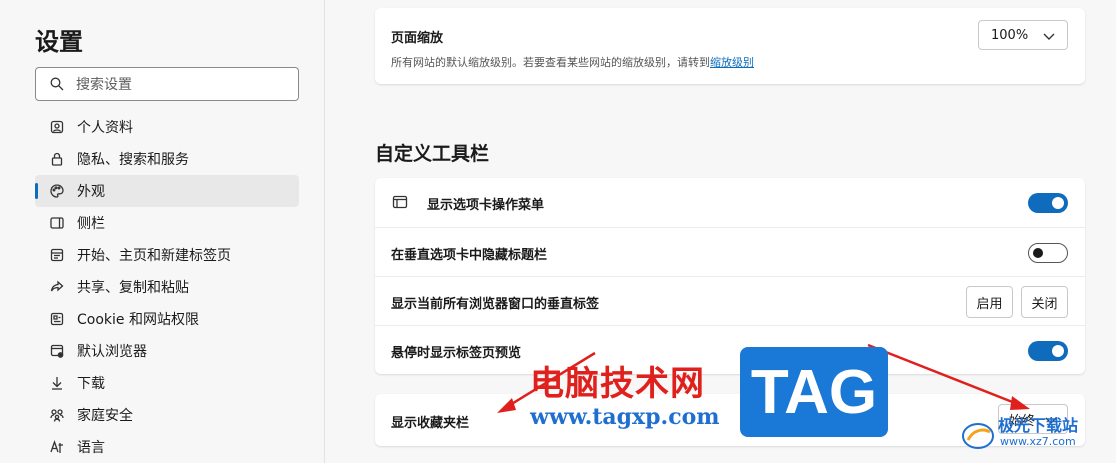 The width and height of the screenshot is (1116, 463). I want to click on sidebar-item-family-safety: 家庭安全, so click(167, 415).